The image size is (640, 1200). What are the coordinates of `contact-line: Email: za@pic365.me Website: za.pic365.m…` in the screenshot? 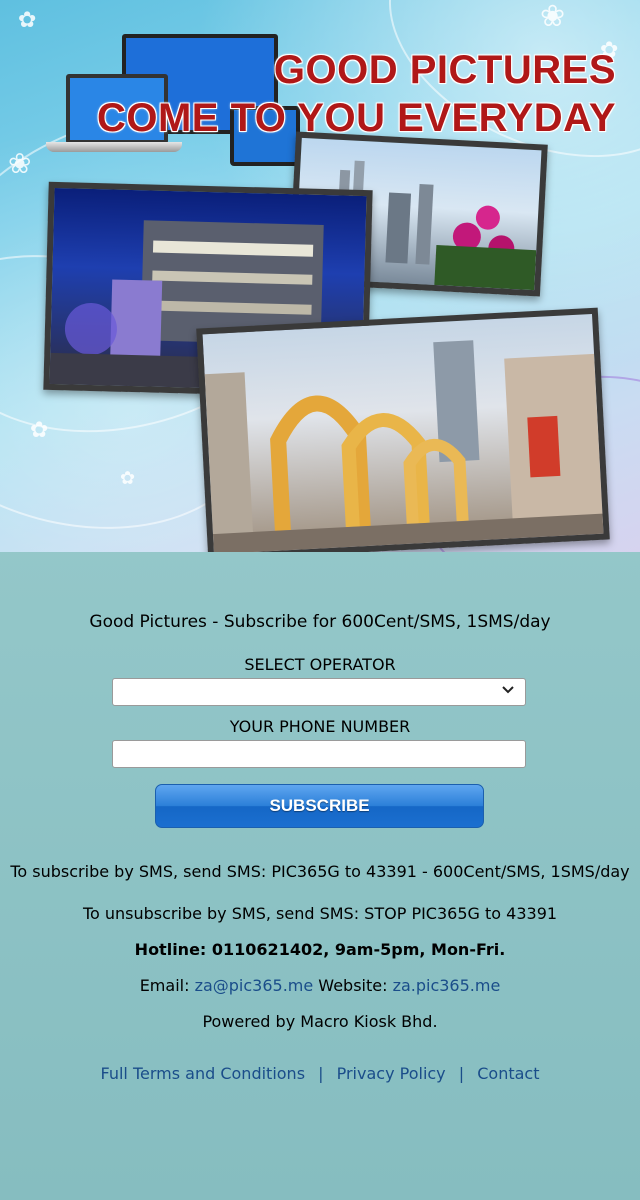 It's located at (320, 985).